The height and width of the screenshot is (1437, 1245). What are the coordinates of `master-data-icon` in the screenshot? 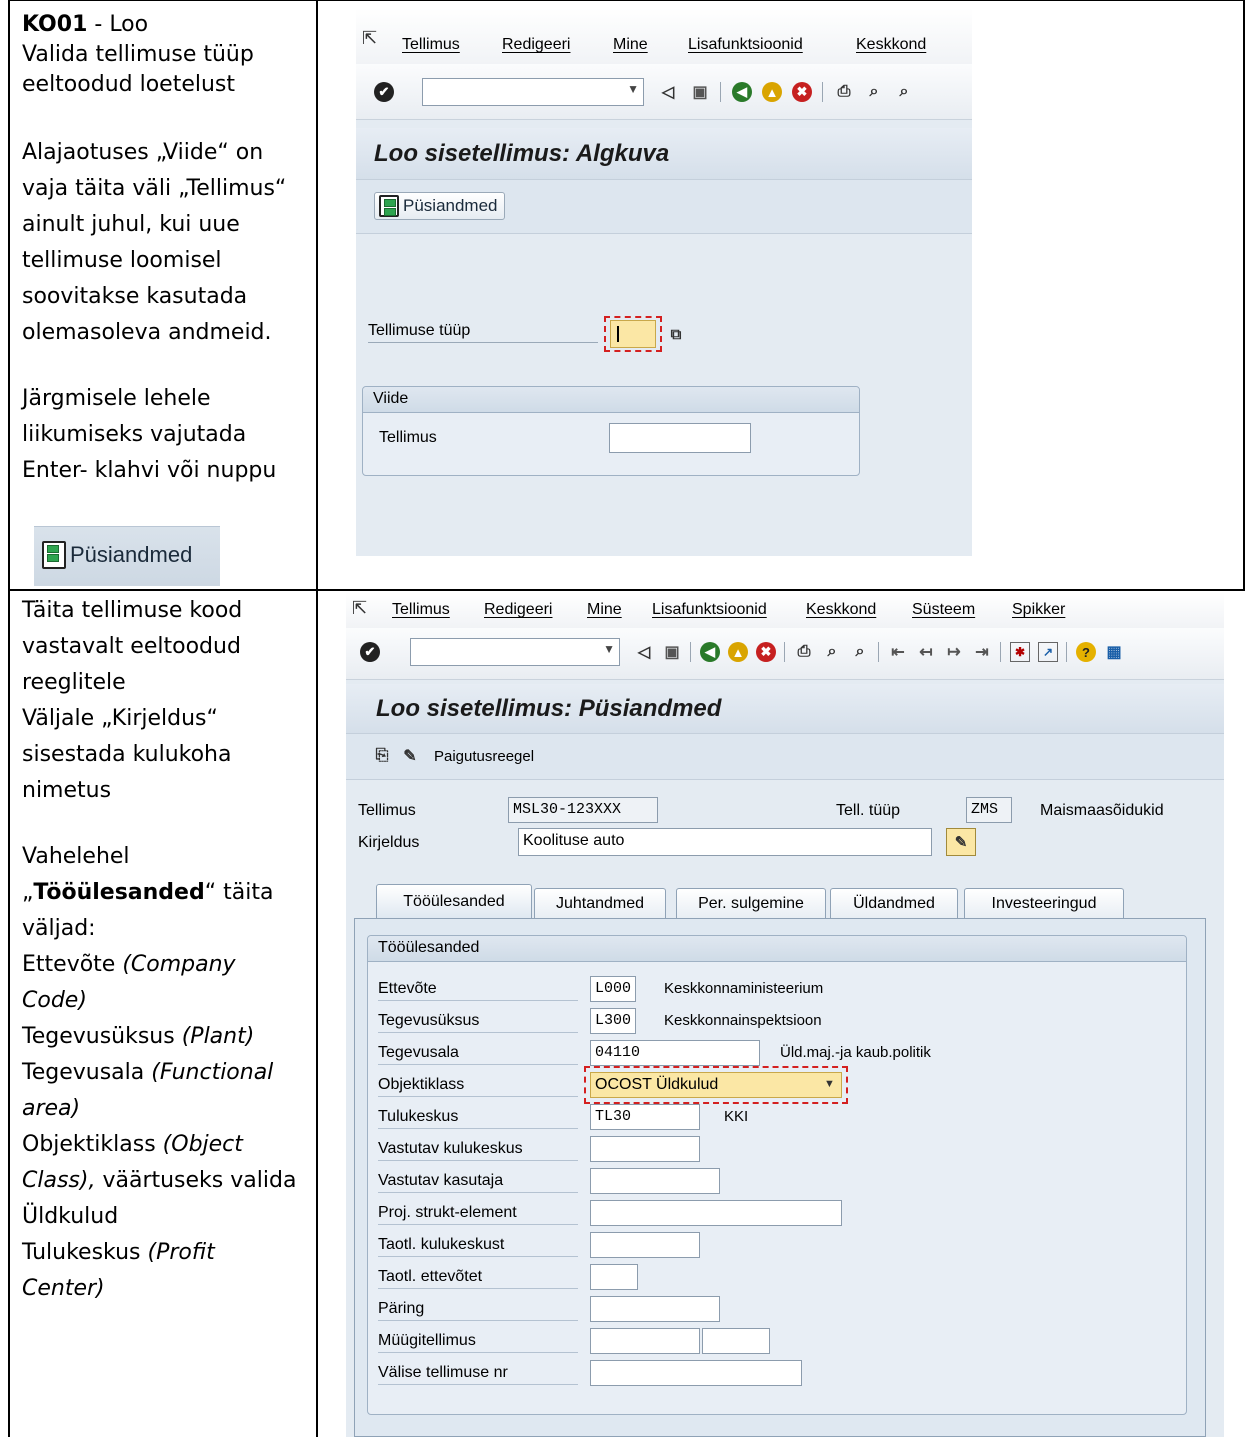 It's located at (389, 206).